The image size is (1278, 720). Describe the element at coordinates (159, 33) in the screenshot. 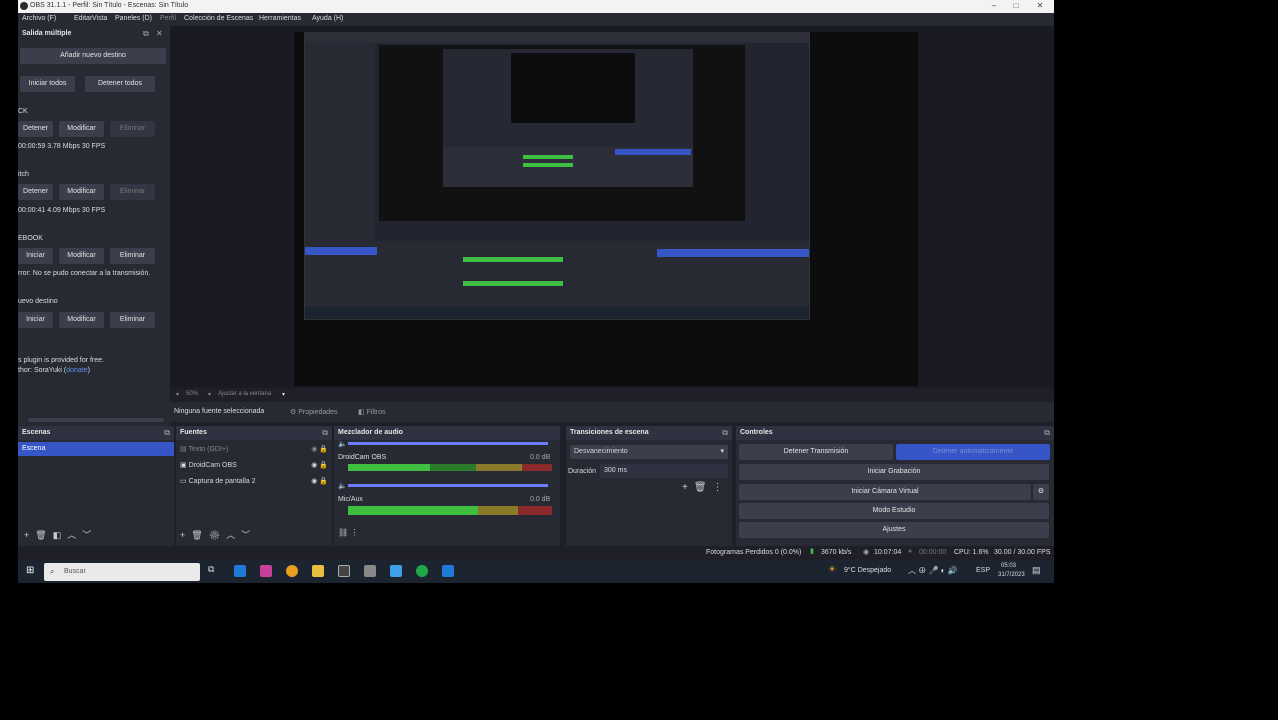

I see `close-dock-icon: ✕` at that location.